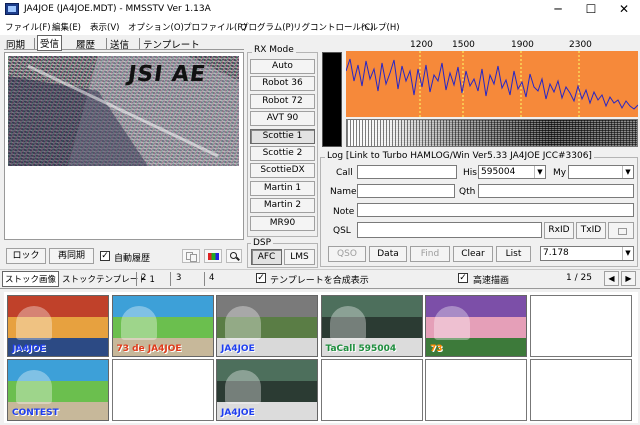 The height and width of the screenshot is (425, 640). Describe the element at coordinates (463, 45) in the screenshot. I see `freq-label-1500: 1500` at that location.